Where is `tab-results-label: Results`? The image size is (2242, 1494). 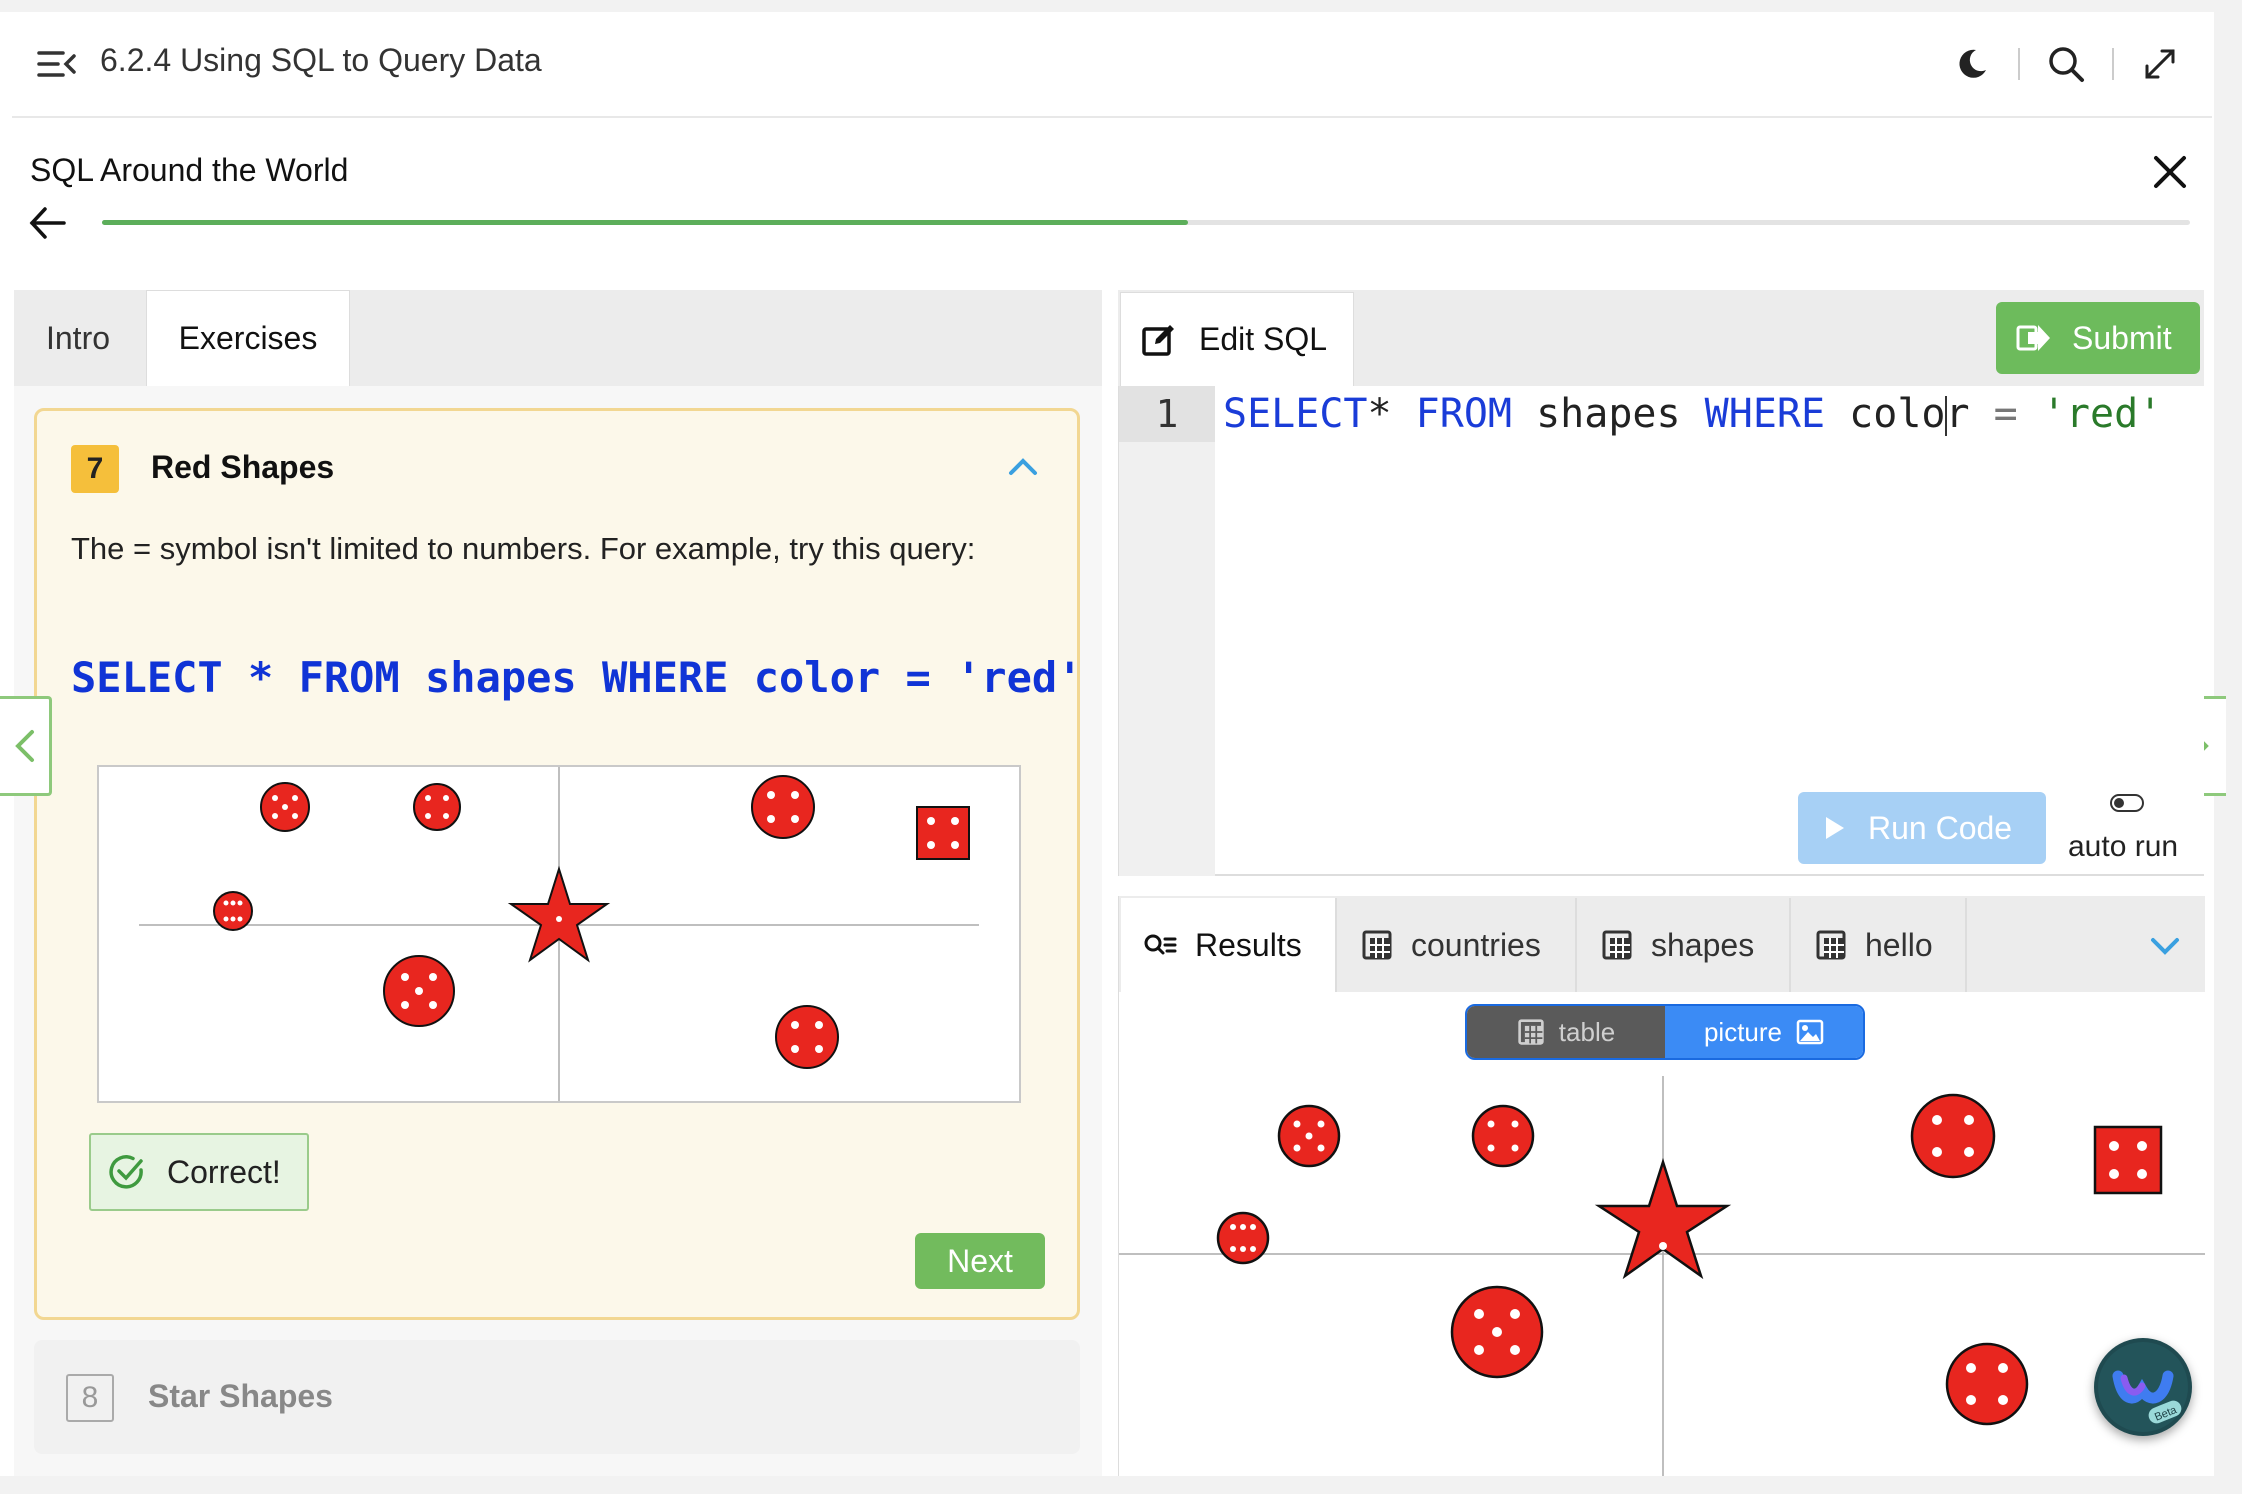
tab-results-label: Results is located at coordinates (1248, 944).